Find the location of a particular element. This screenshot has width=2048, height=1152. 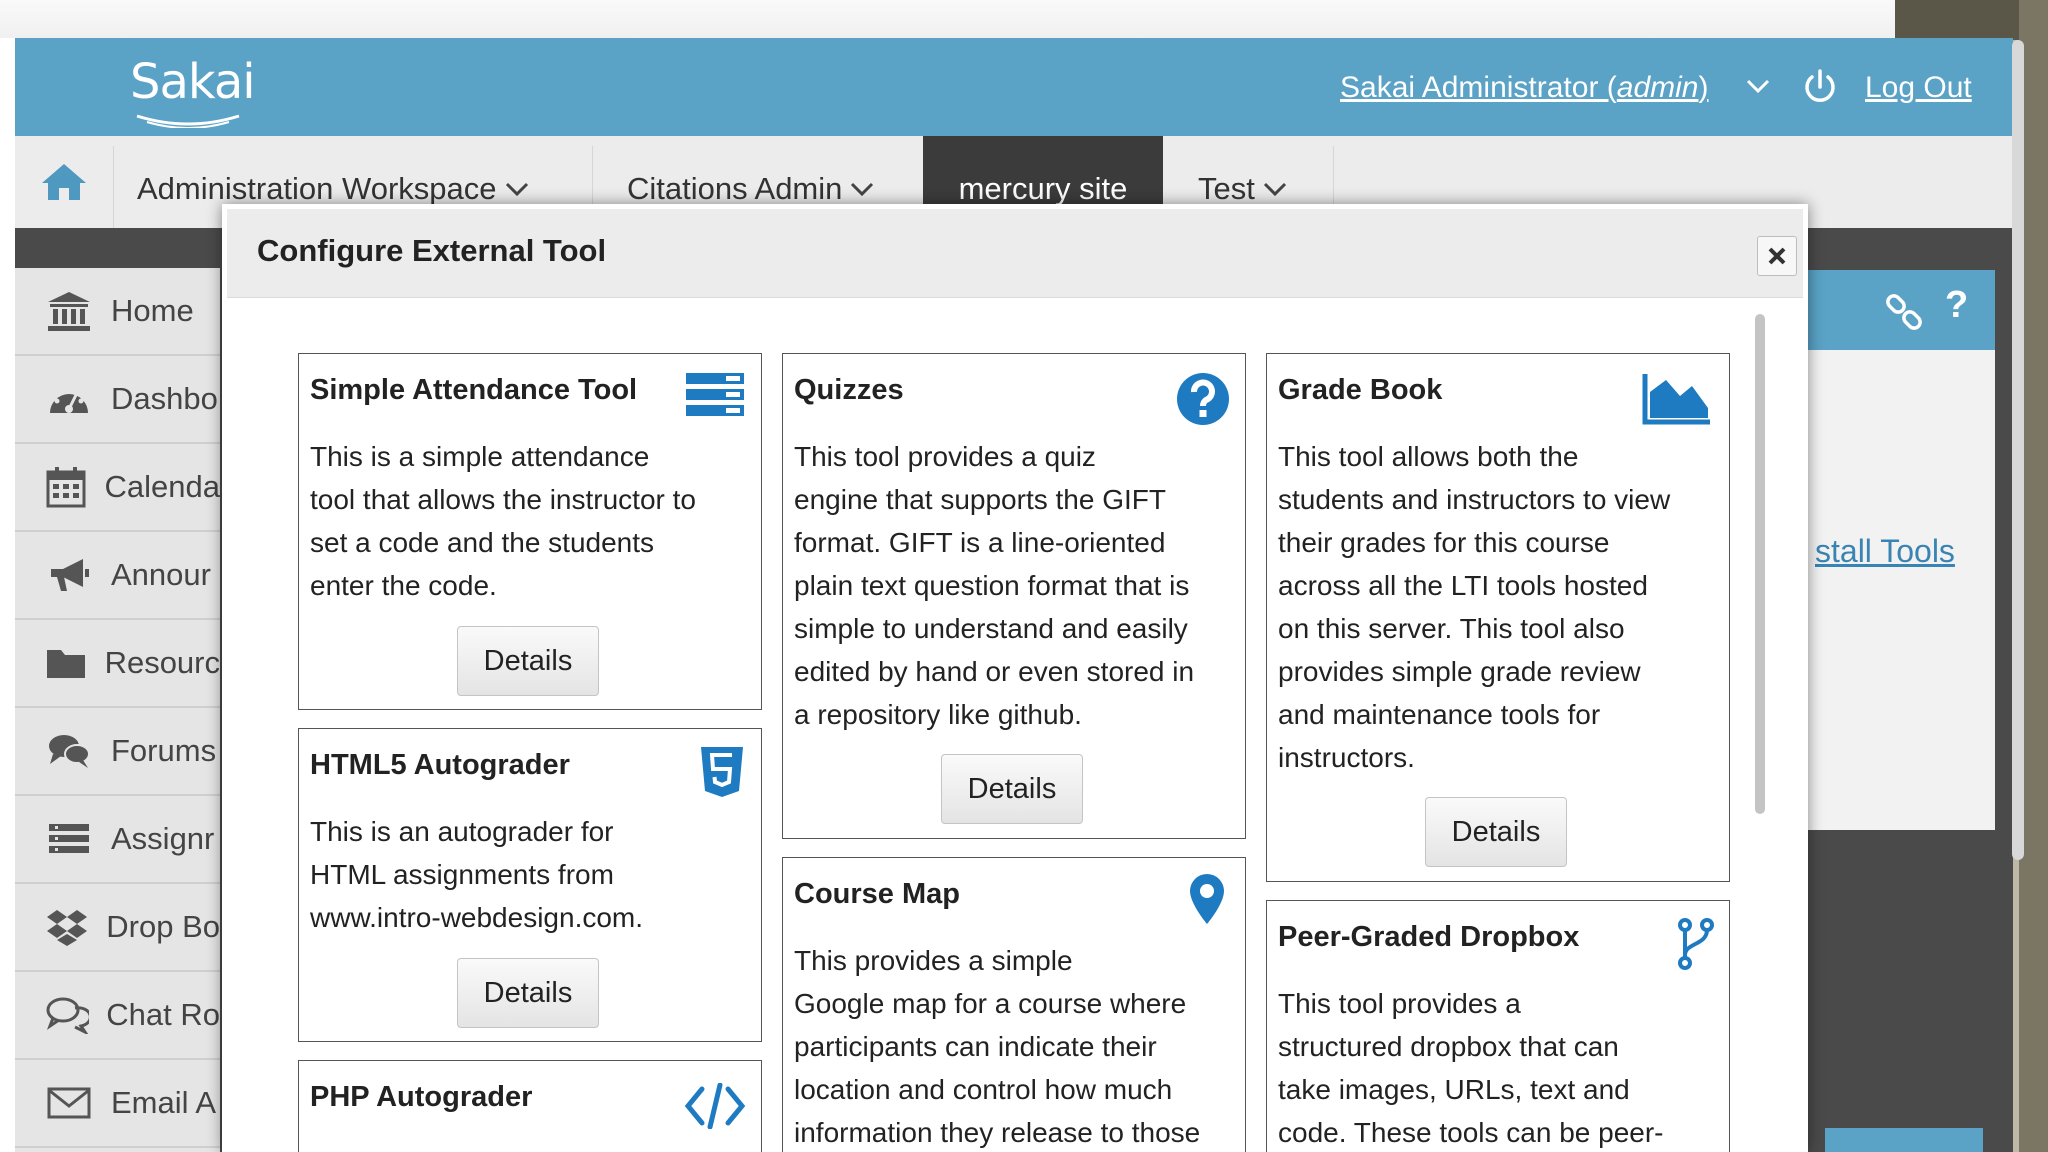

tool-item-announcements: Annour is located at coordinates (117, 576).